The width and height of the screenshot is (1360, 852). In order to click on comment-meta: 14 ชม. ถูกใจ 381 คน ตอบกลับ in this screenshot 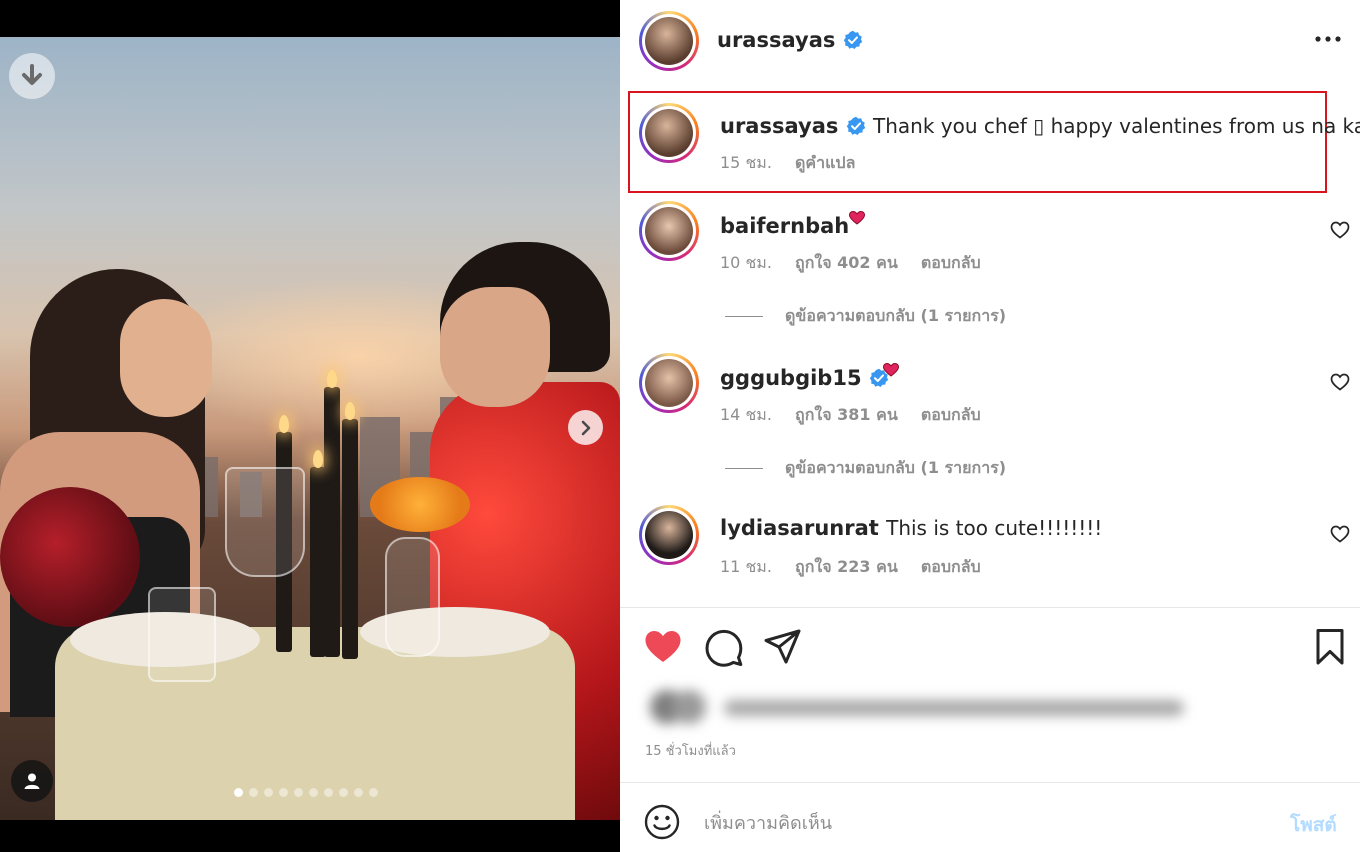, I will do `click(859, 415)`.